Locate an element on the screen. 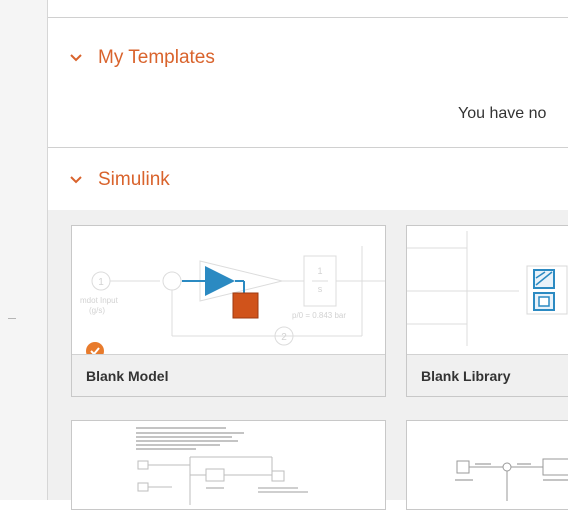 This screenshot has width=568, height=510. template-title: Blank Model is located at coordinates (228, 375).